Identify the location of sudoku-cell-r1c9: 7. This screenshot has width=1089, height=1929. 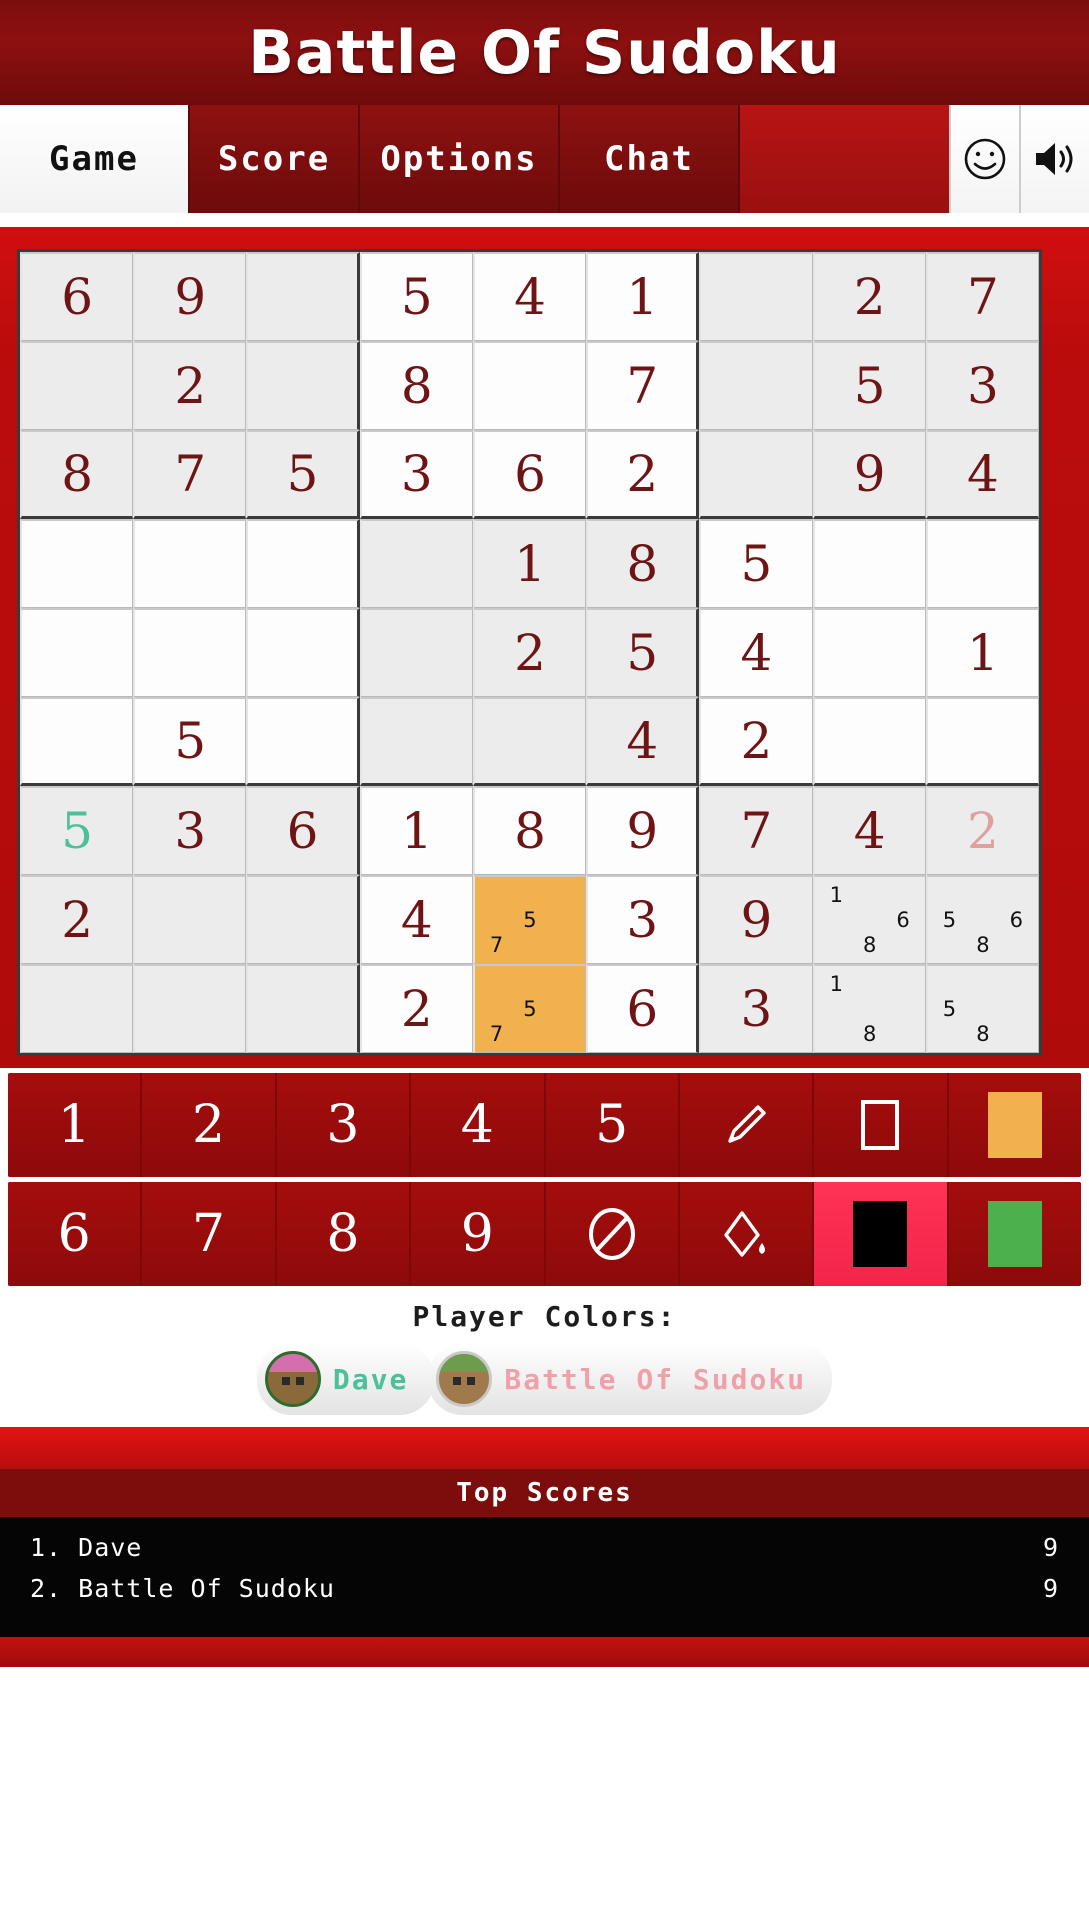
(982, 296).